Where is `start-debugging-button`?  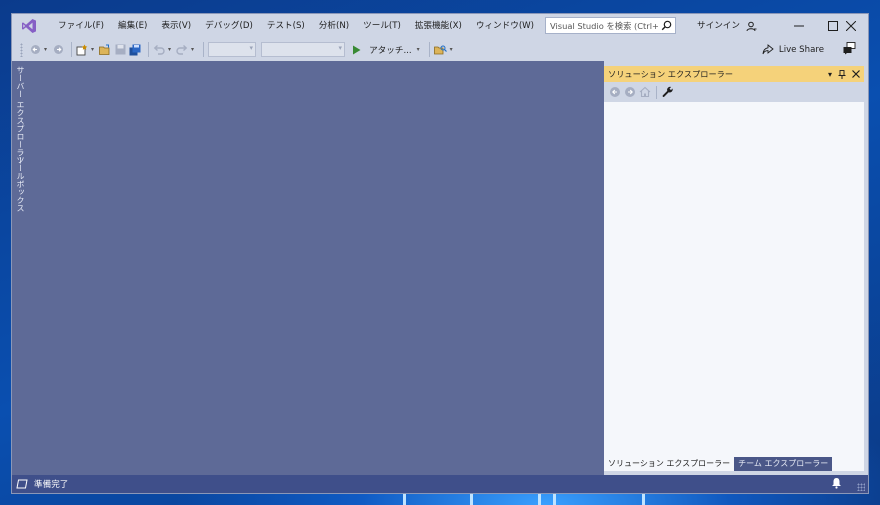 start-debugging-button is located at coordinates (356, 50).